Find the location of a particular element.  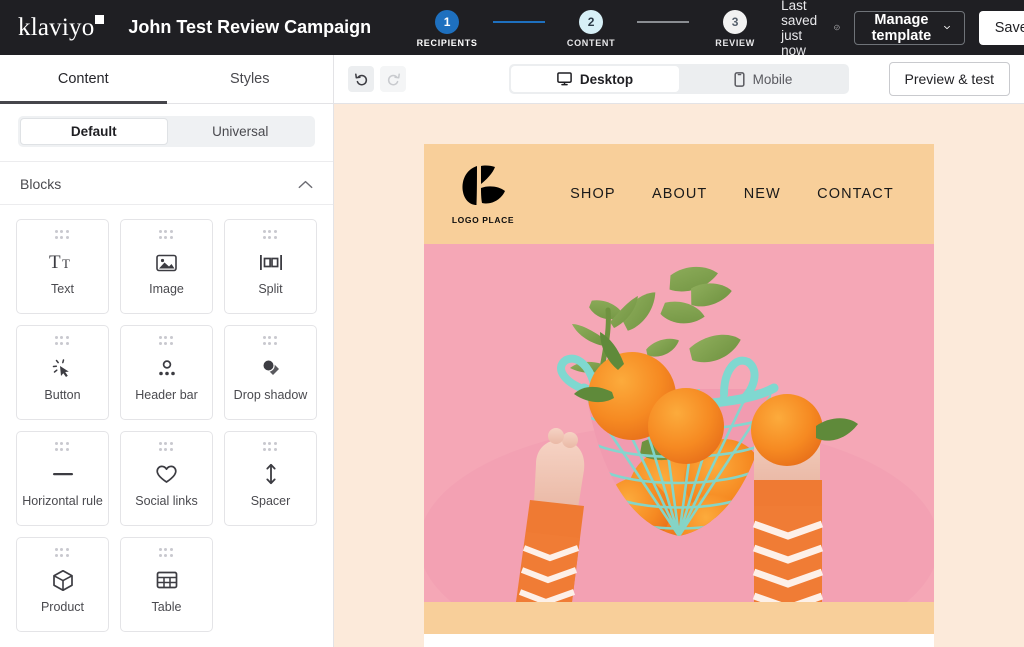

block-horizontal-rule: Horizontal rule is located at coordinates (62, 478).